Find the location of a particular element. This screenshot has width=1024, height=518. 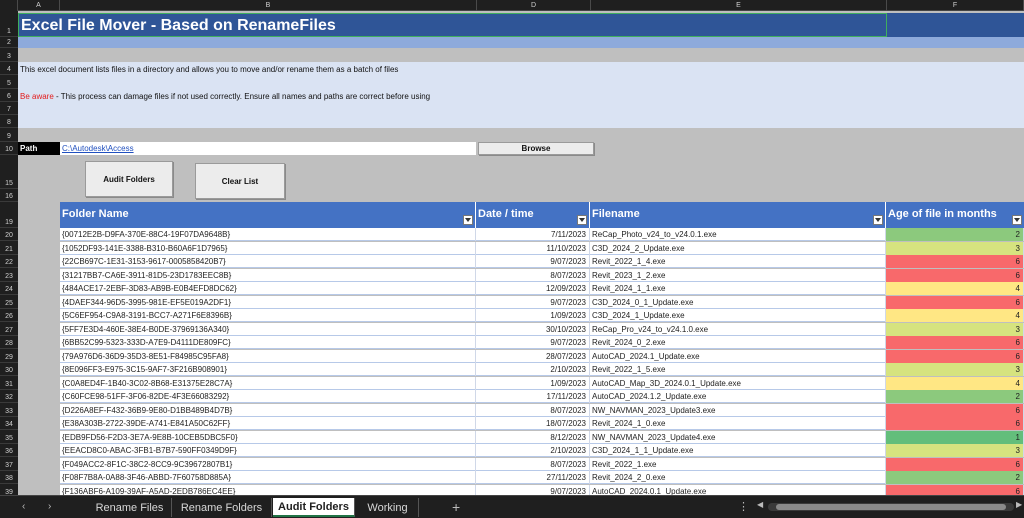

filename-cell: Revit_2023_1_2.exe is located at coordinates (738, 275).